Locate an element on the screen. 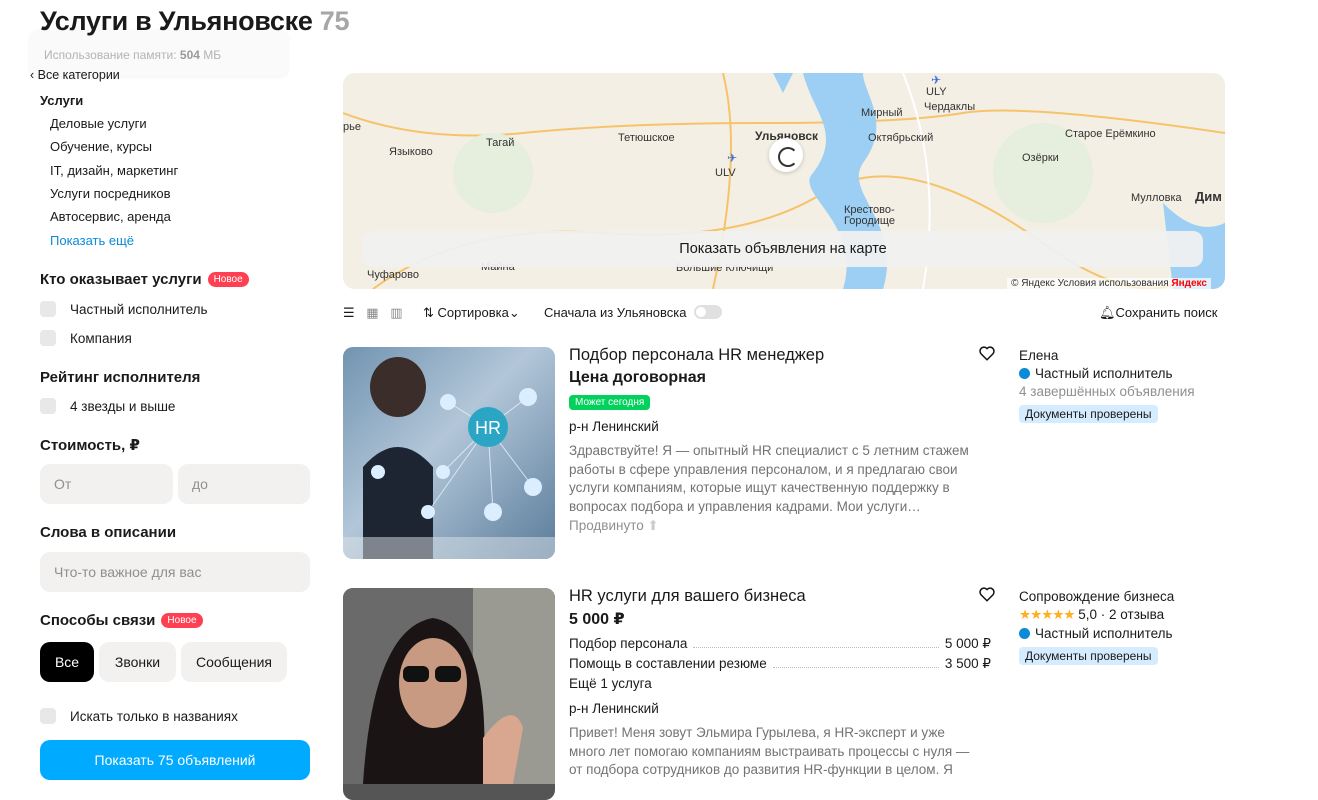 The width and height of the screenshot is (1318, 800). map-label: Тагай is located at coordinates (500, 143).